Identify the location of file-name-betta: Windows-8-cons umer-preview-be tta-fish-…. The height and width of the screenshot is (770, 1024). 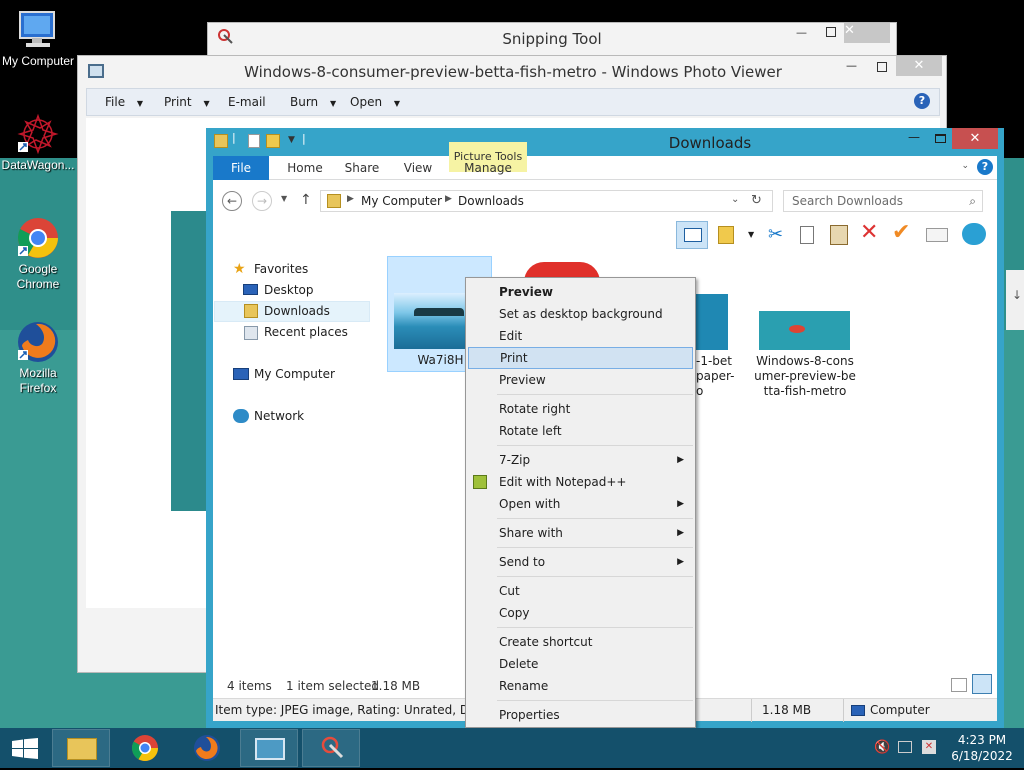
(805, 376).